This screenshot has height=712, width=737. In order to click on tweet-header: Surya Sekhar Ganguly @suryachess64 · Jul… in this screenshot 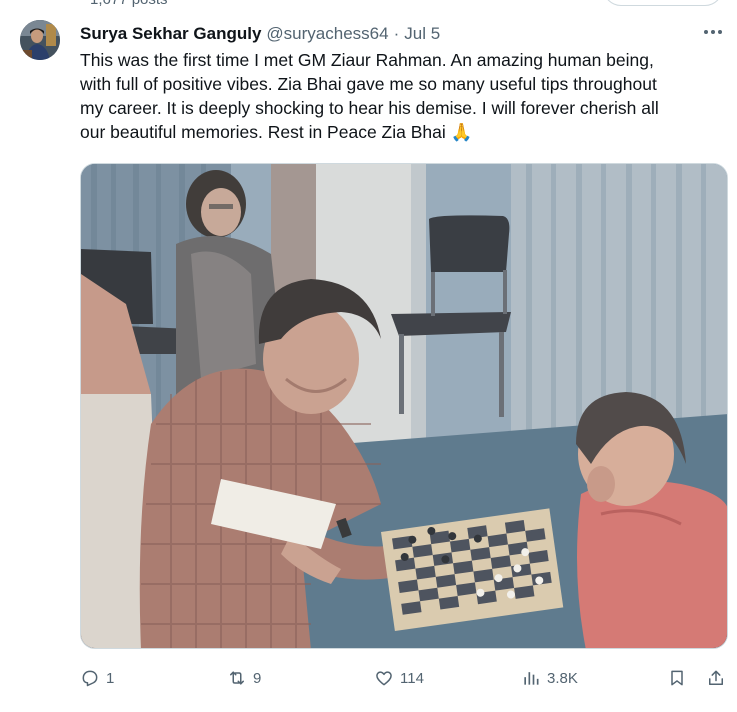, I will do `click(260, 34)`.